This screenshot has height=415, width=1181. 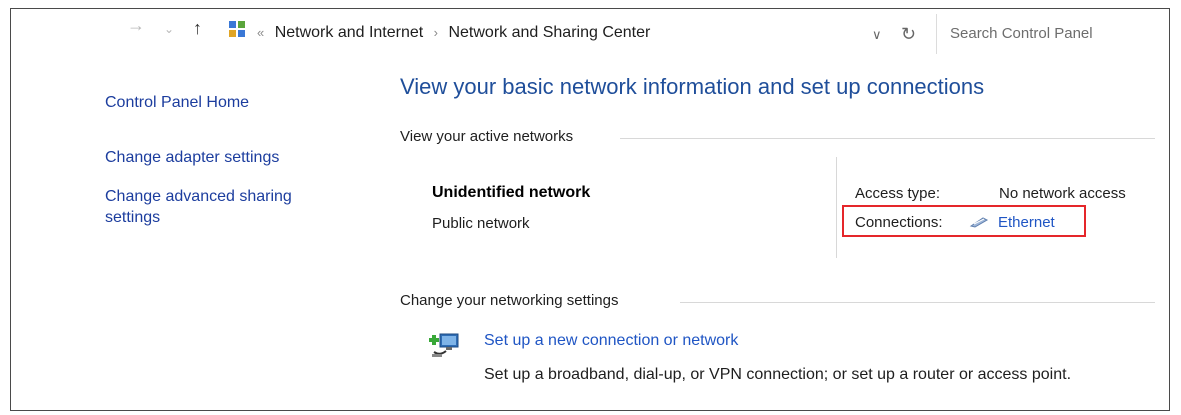 I want to click on sidebar-item-change-adapter-settings: Change adapter settings, so click(x=192, y=157).